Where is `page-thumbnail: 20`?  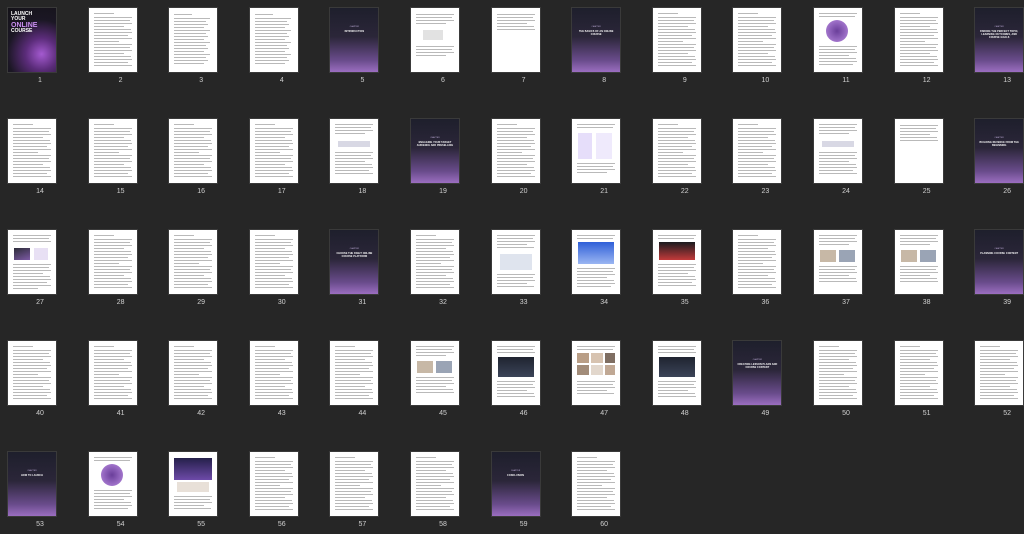 page-thumbnail: 20 is located at coordinates (524, 154).